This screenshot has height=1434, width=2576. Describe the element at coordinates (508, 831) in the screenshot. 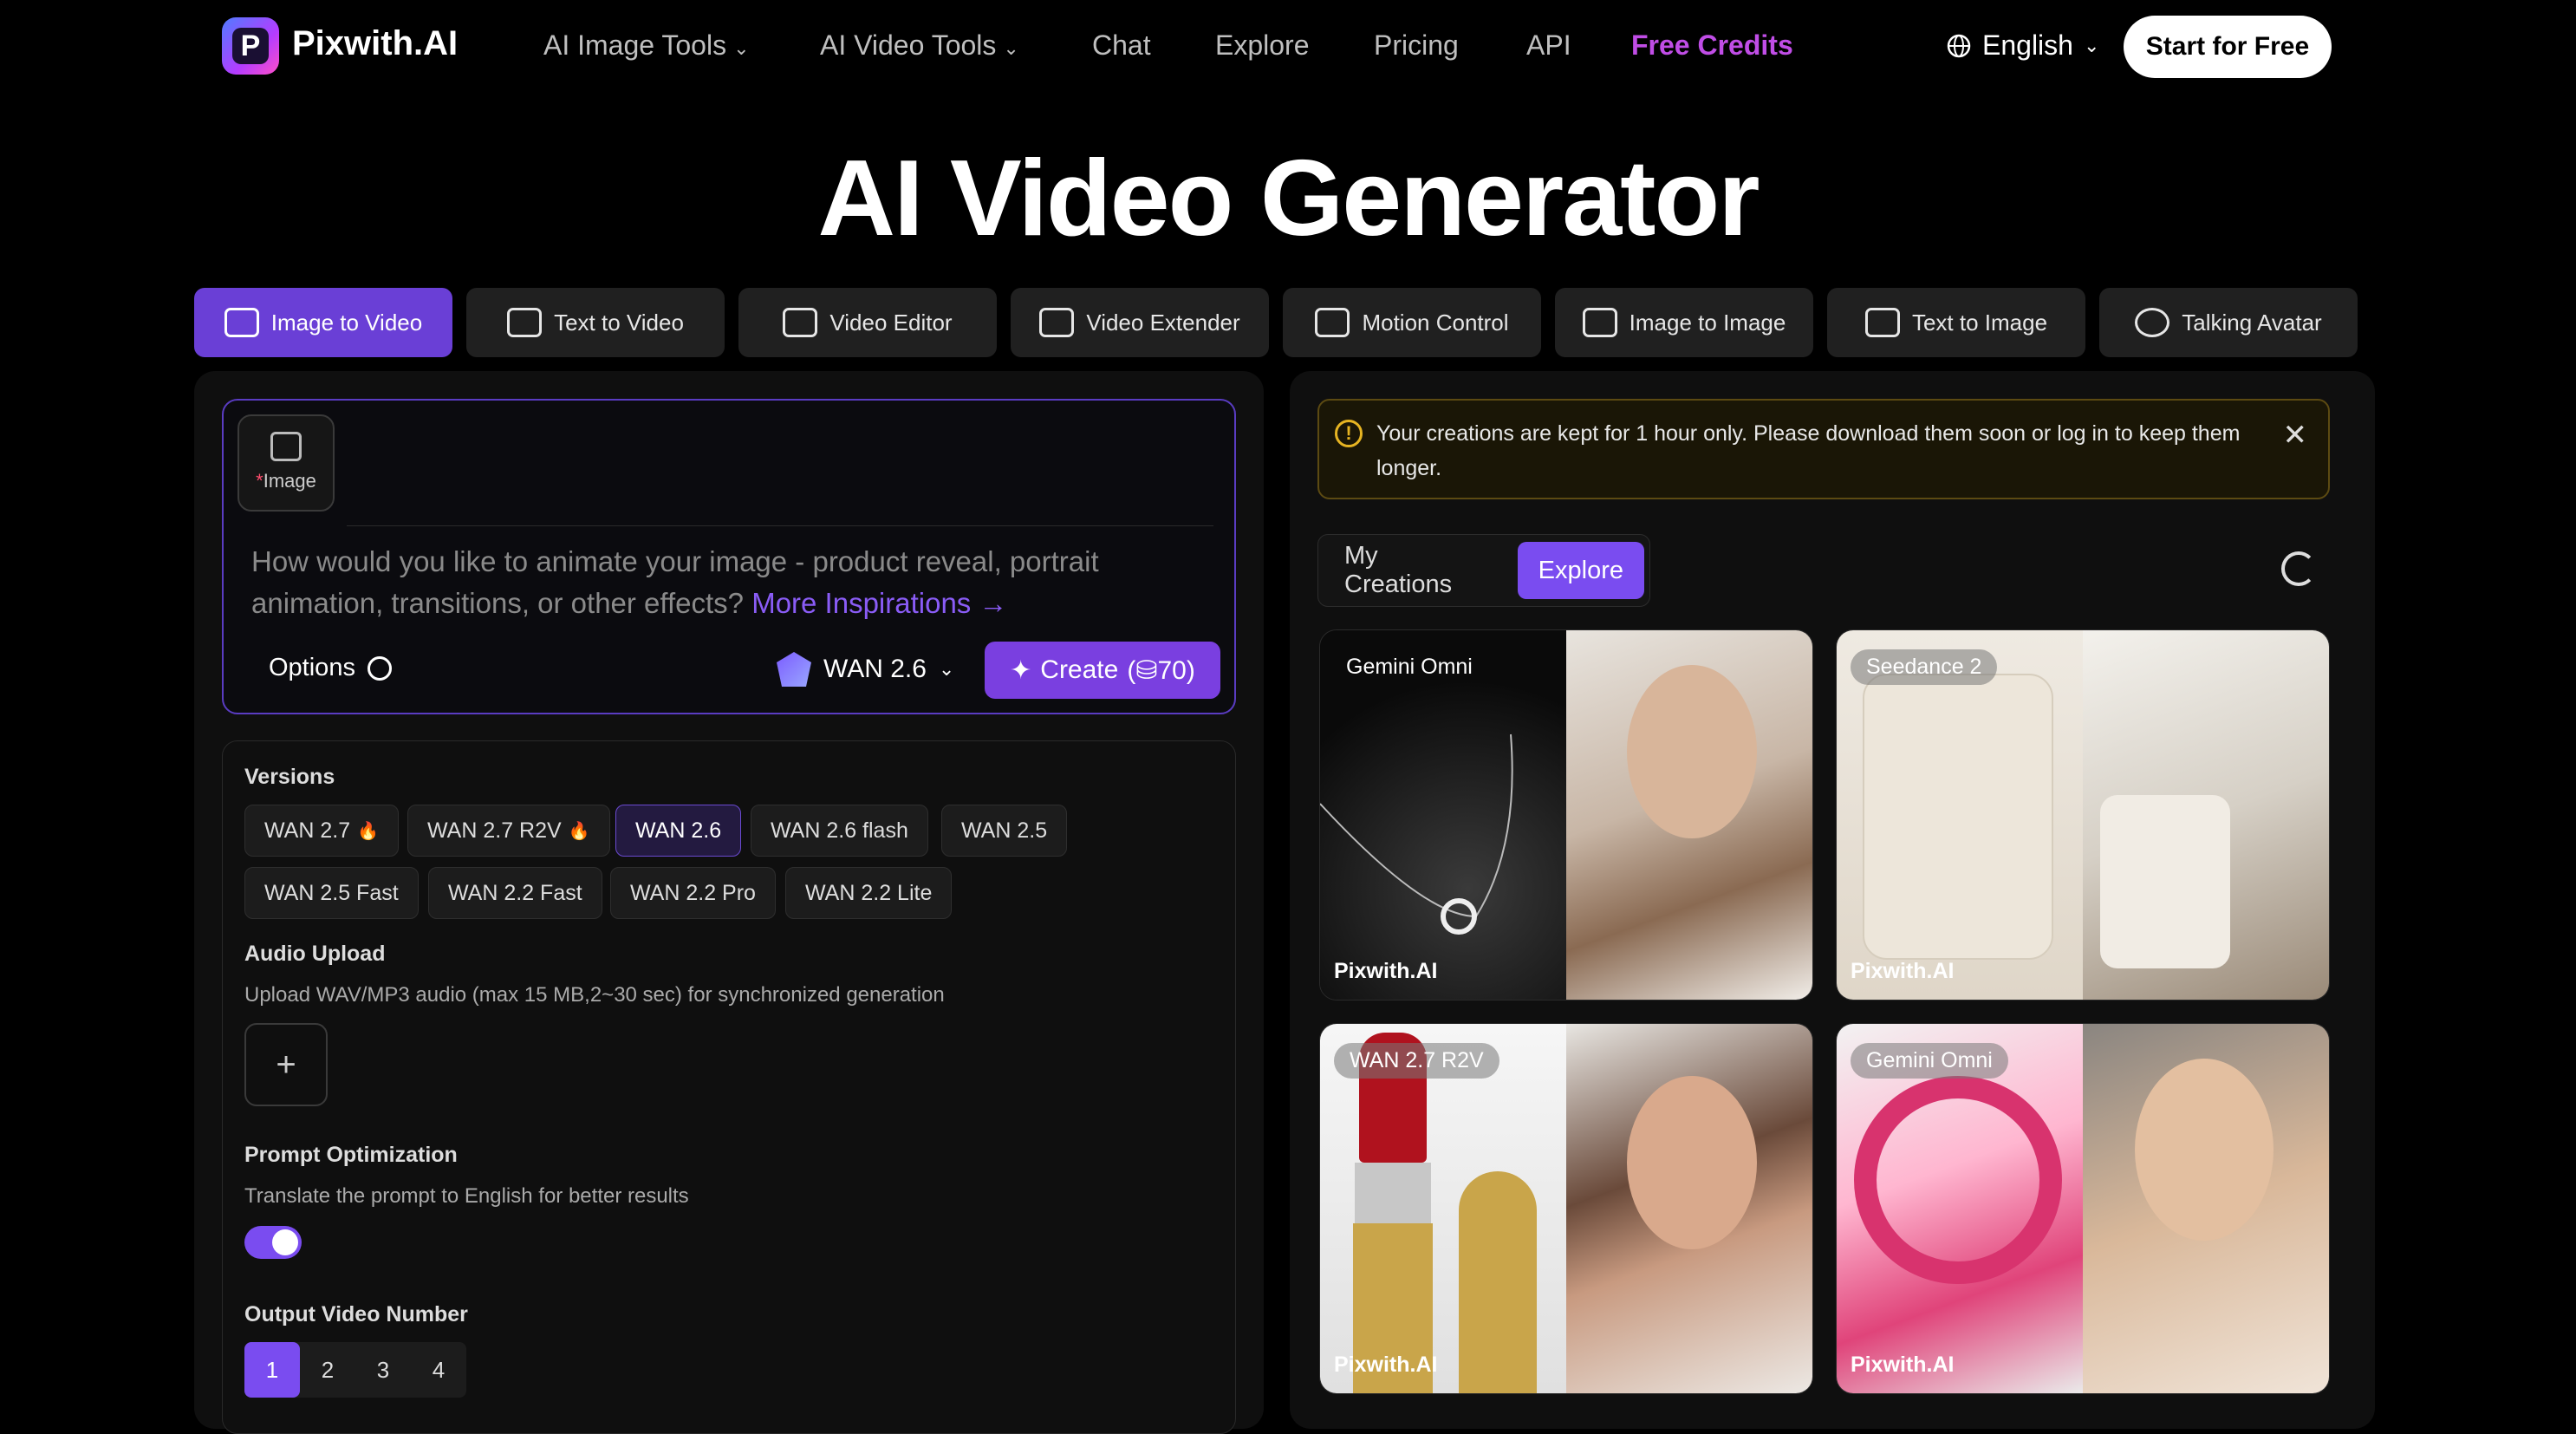

I see `version-chip: WAN 2.7 R2V 🔥` at that location.